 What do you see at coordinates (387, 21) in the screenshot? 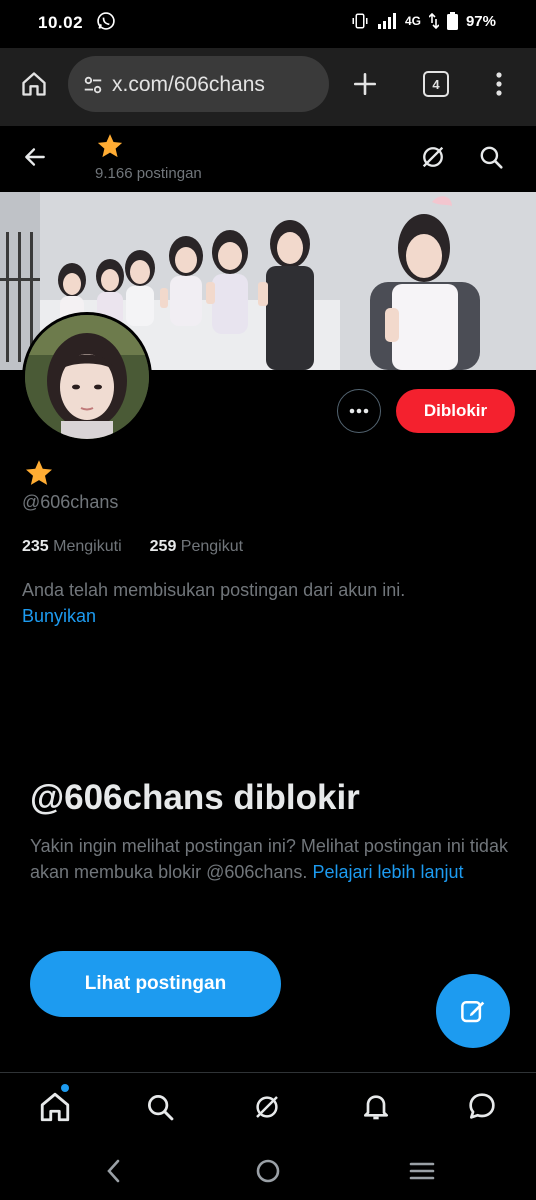
I see `signal-icon` at bounding box center [387, 21].